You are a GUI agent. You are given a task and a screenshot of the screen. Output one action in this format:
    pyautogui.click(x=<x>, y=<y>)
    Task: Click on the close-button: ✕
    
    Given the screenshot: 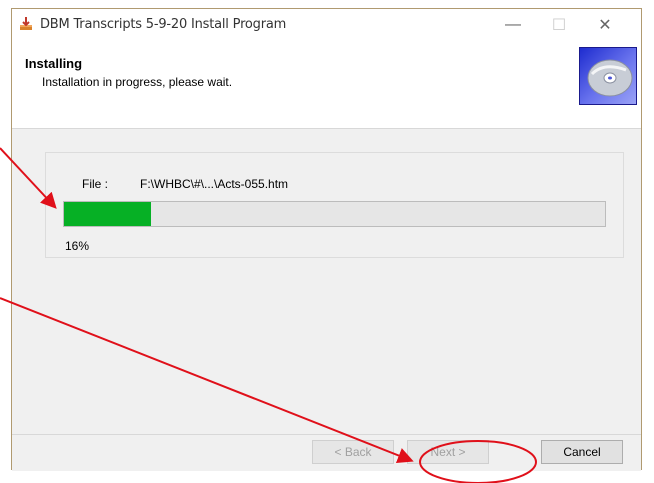 What is the action you would take?
    pyautogui.click(x=605, y=25)
    